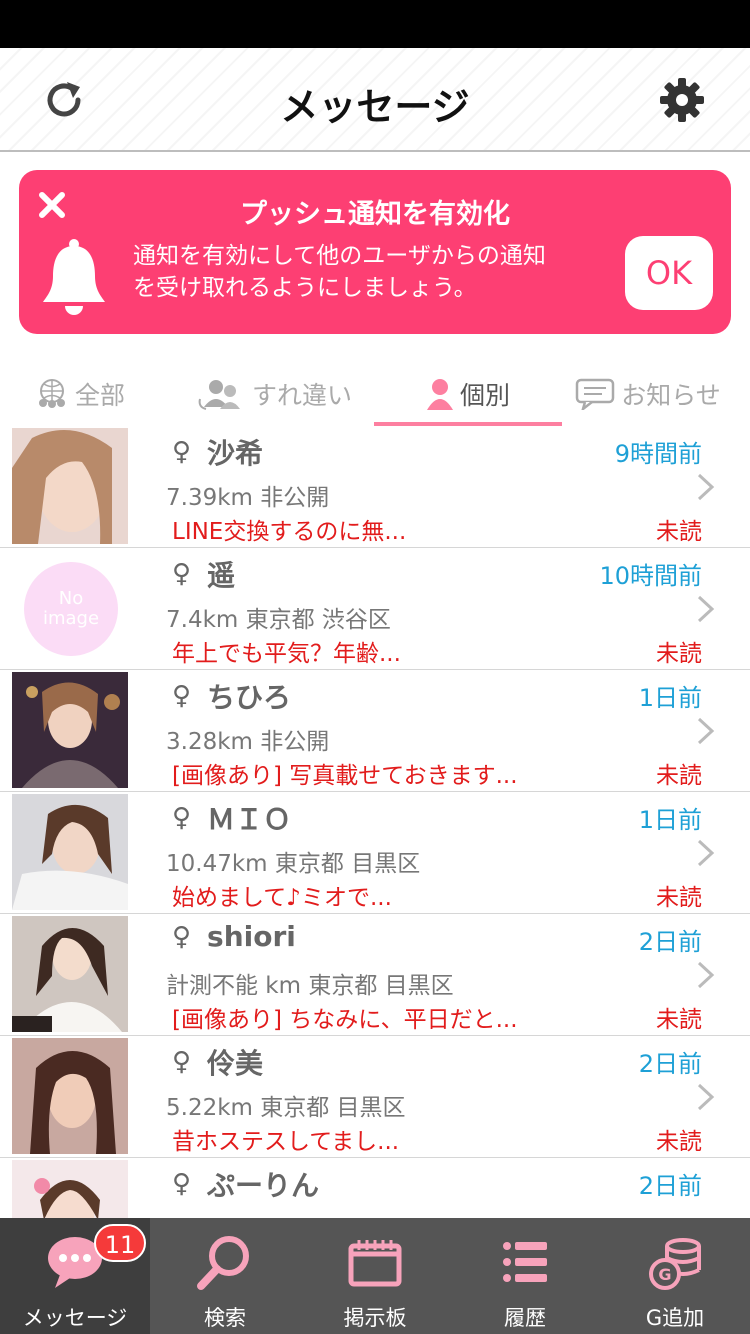 The image size is (750, 1334). Describe the element at coordinates (286, 1108) in the screenshot. I see `user-info: 5.22km 東京都 目黒区` at that location.